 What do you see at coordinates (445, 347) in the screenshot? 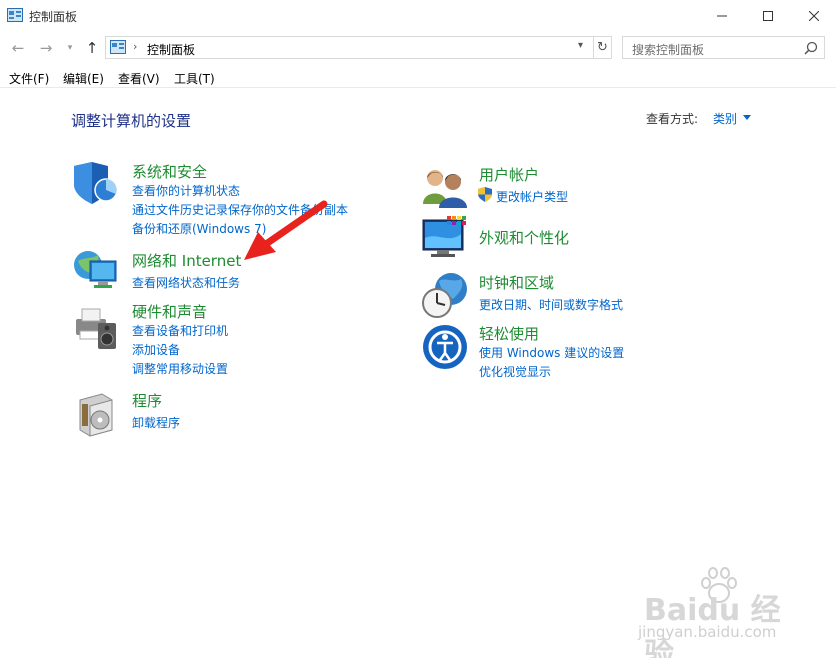
I see `ease-of-access-icon` at bounding box center [445, 347].